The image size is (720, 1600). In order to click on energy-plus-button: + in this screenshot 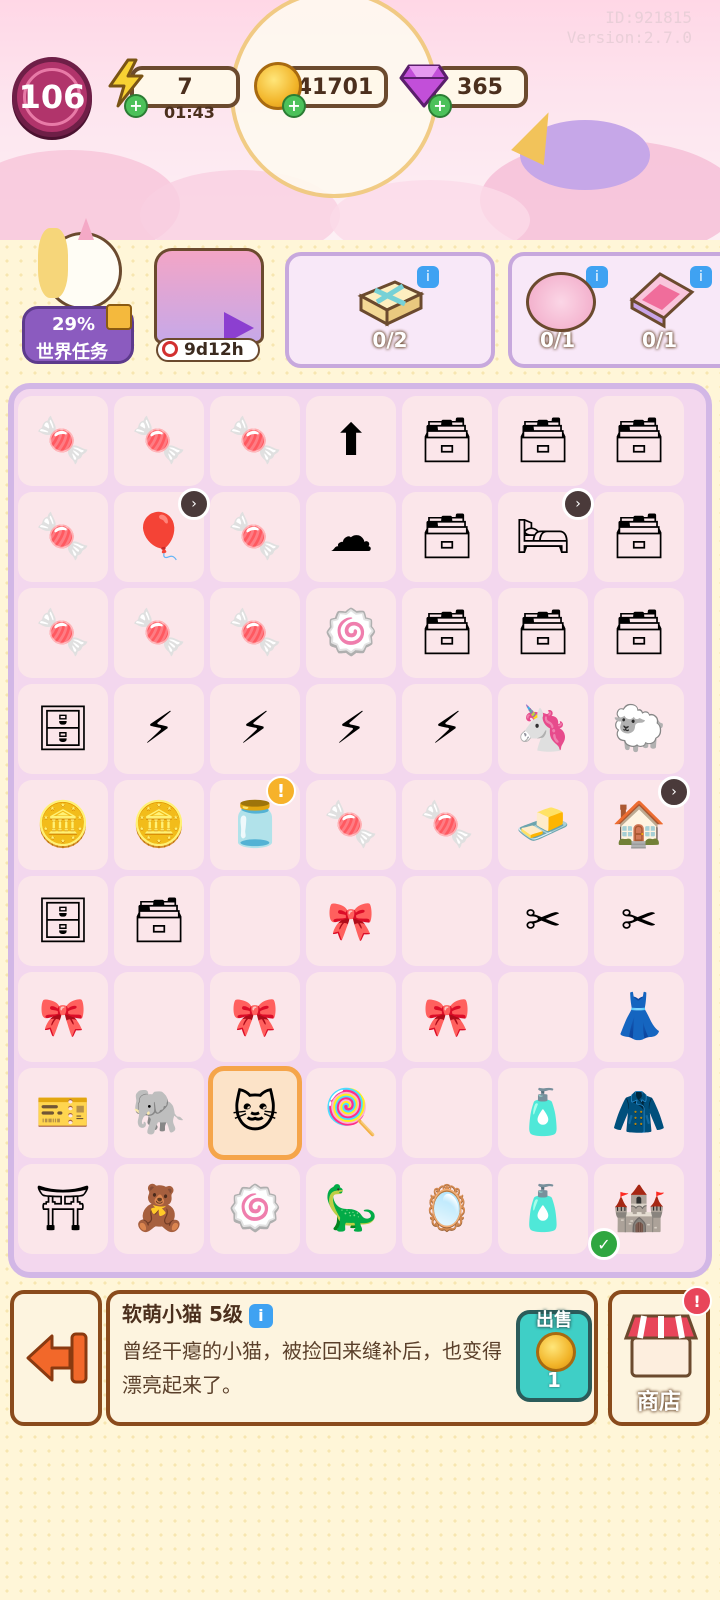, I will do `click(136, 106)`.